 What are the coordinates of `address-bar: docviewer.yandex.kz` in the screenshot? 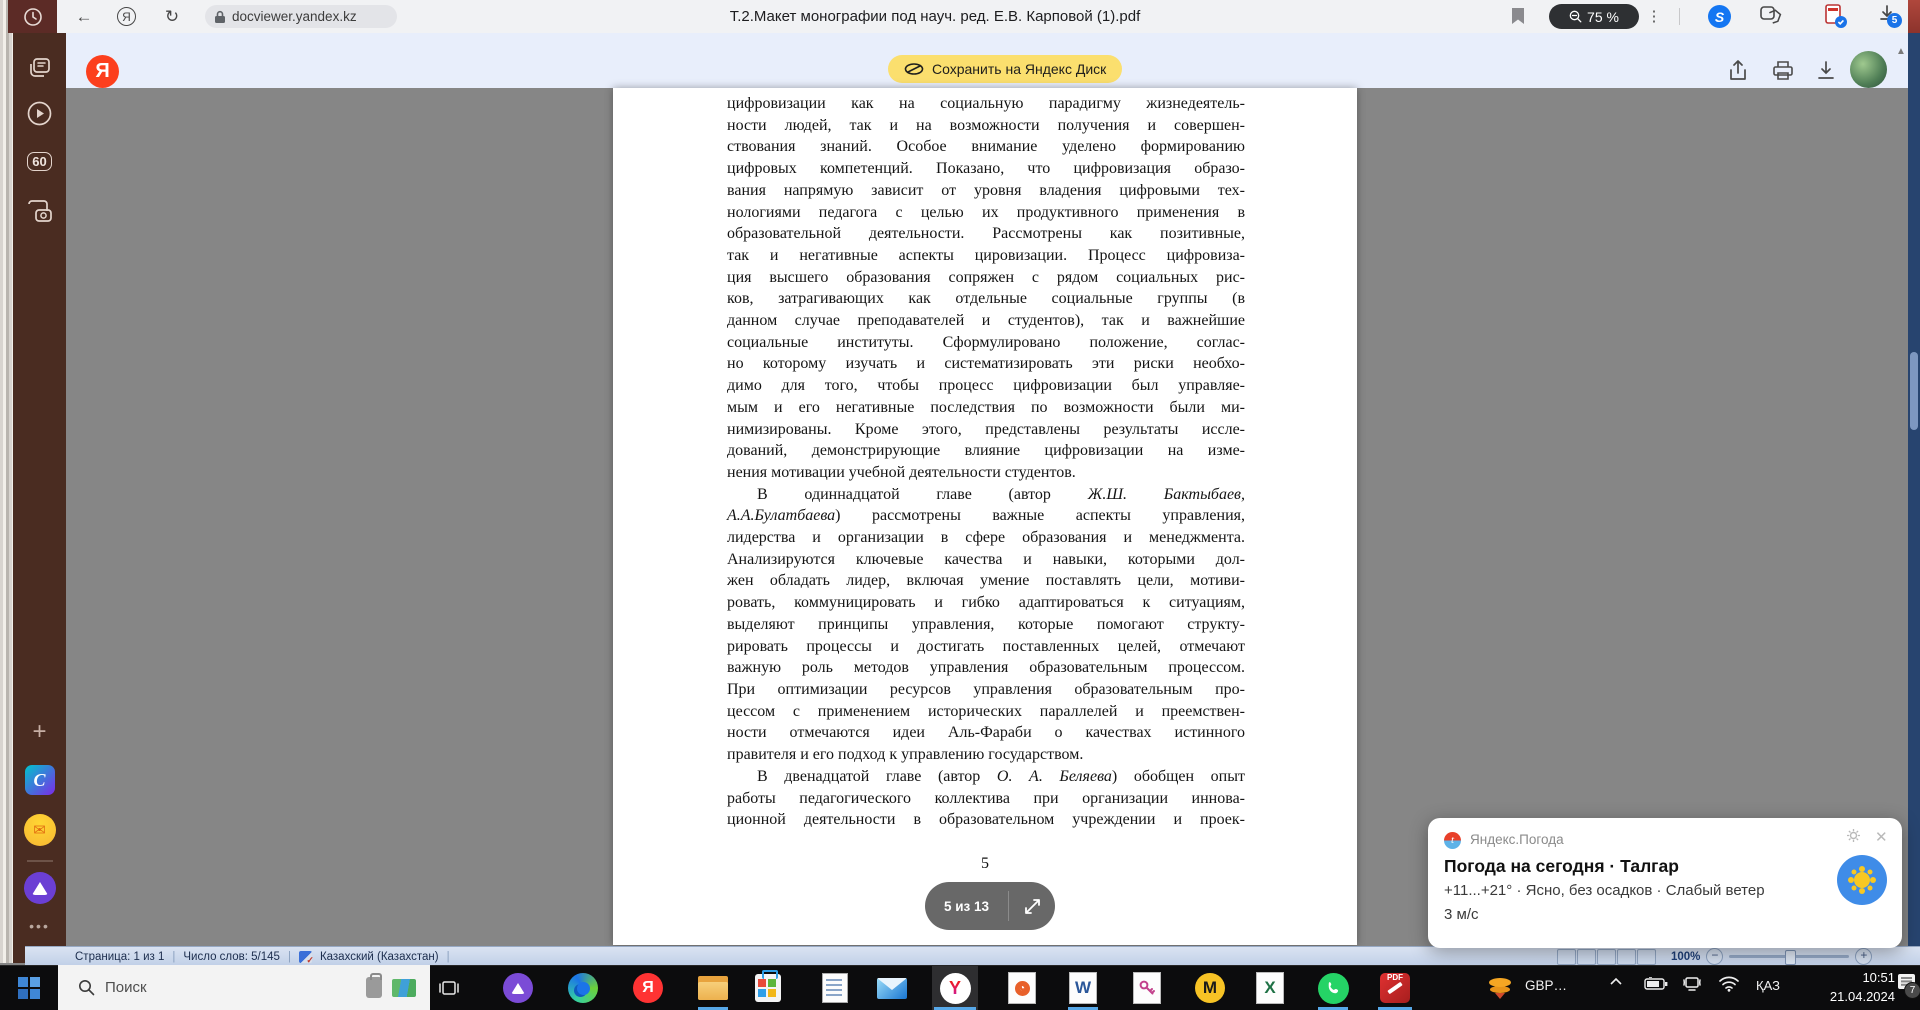 It's located at (301, 16).